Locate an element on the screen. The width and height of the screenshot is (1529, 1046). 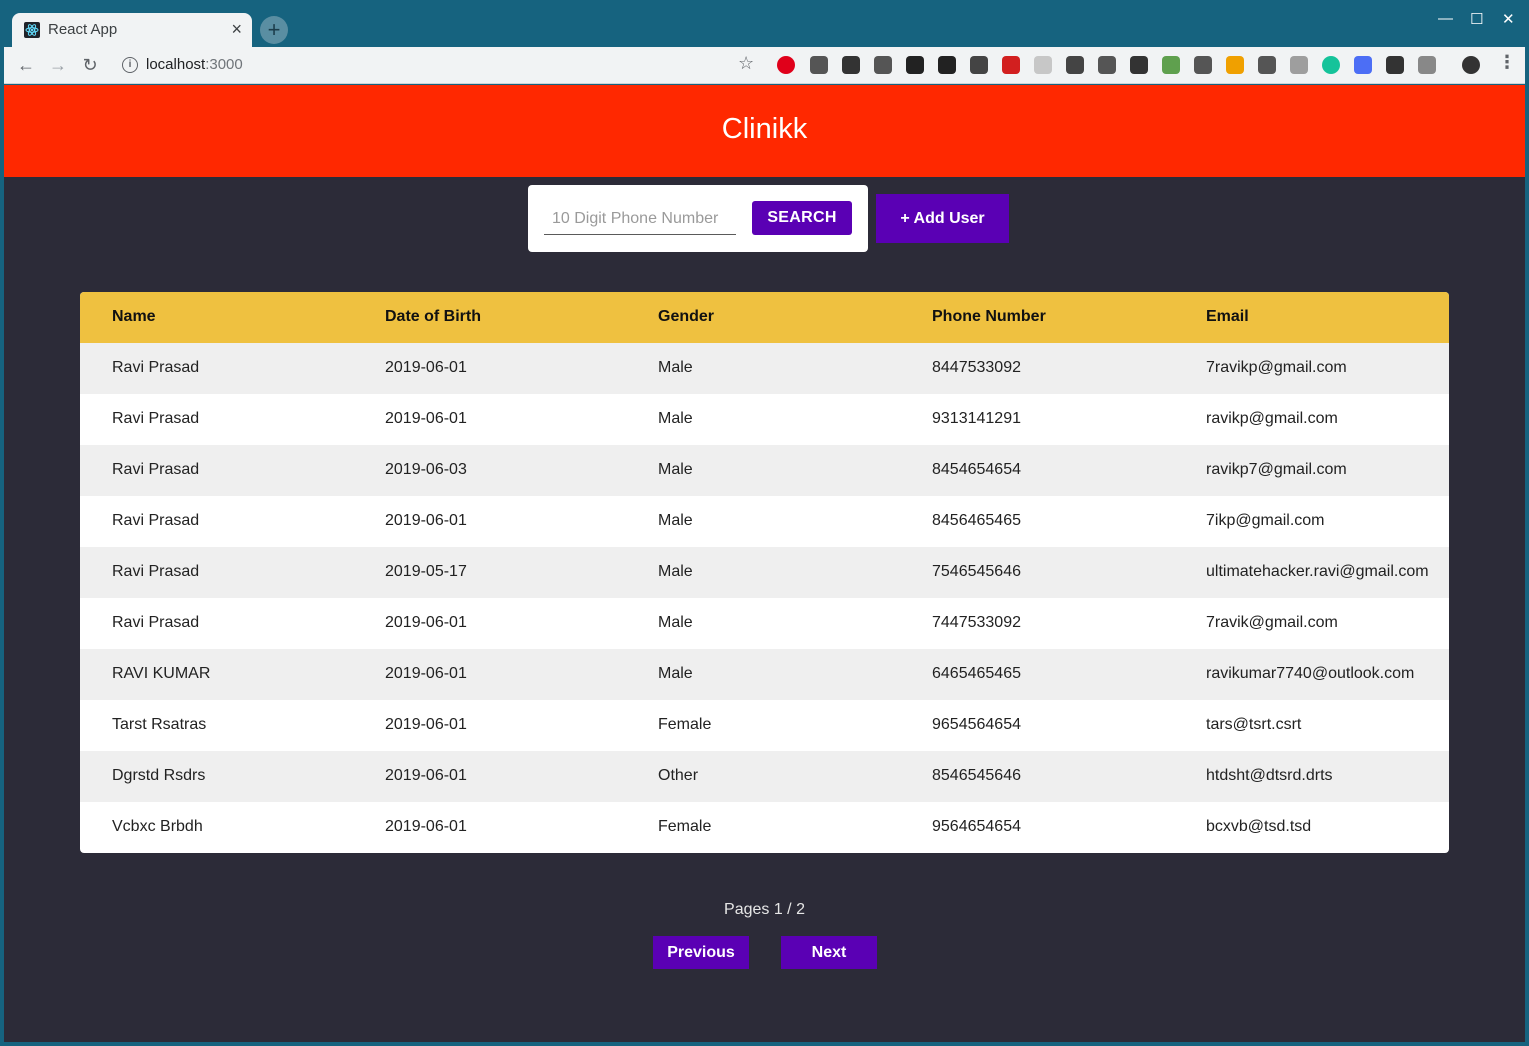
browser-toolbar: ← → ↻ i localhost:3000 ☆ ⋮ is located at coordinates (764, 65).